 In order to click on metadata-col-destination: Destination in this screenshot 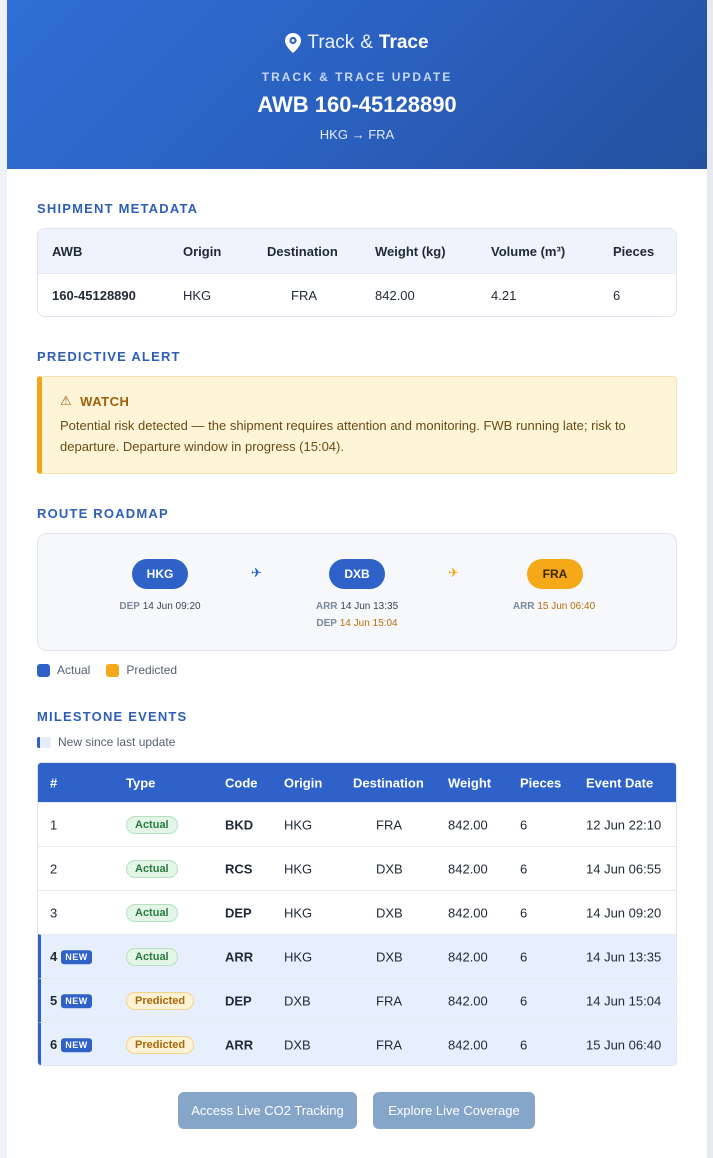, I will do `click(302, 251)`.